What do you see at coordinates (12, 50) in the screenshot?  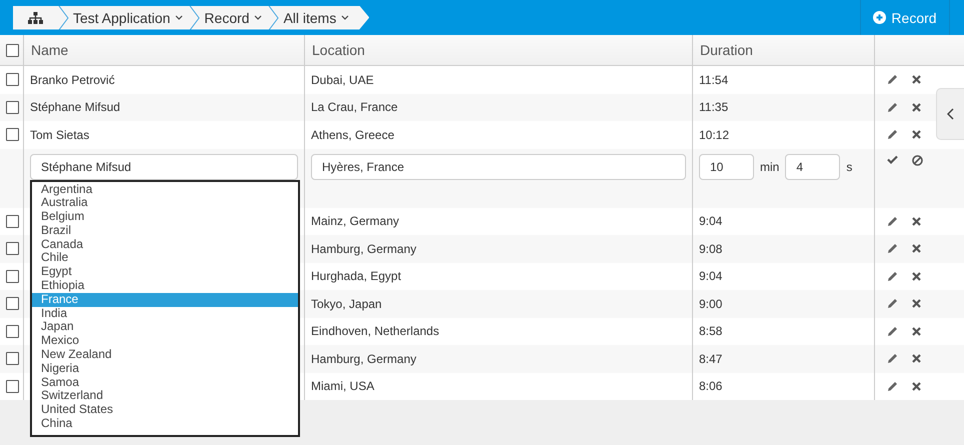 I see `select-all-checkbox` at bounding box center [12, 50].